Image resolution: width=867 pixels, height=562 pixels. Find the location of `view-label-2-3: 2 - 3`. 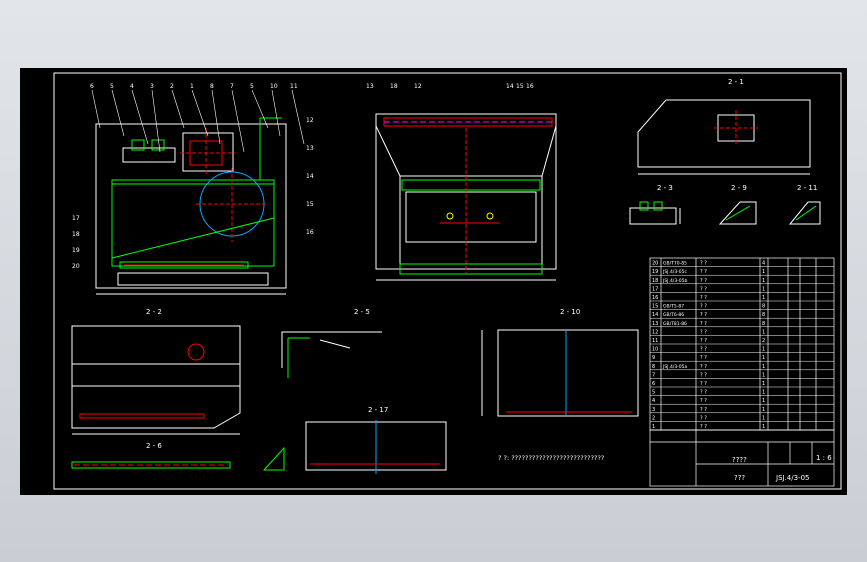

view-label-2-3: 2 - 3 is located at coordinates (665, 188).